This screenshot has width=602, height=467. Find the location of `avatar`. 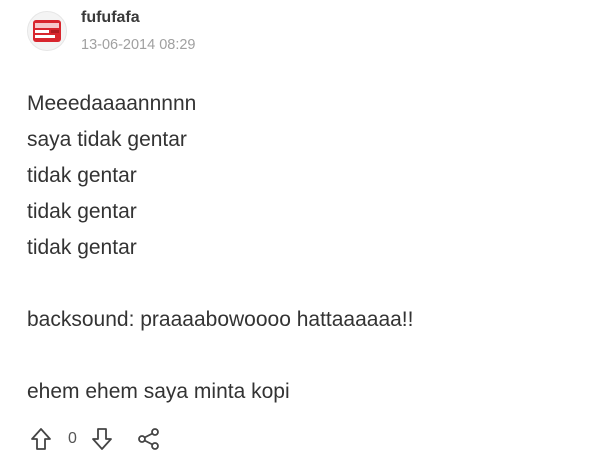

avatar is located at coordinates (47, 31).